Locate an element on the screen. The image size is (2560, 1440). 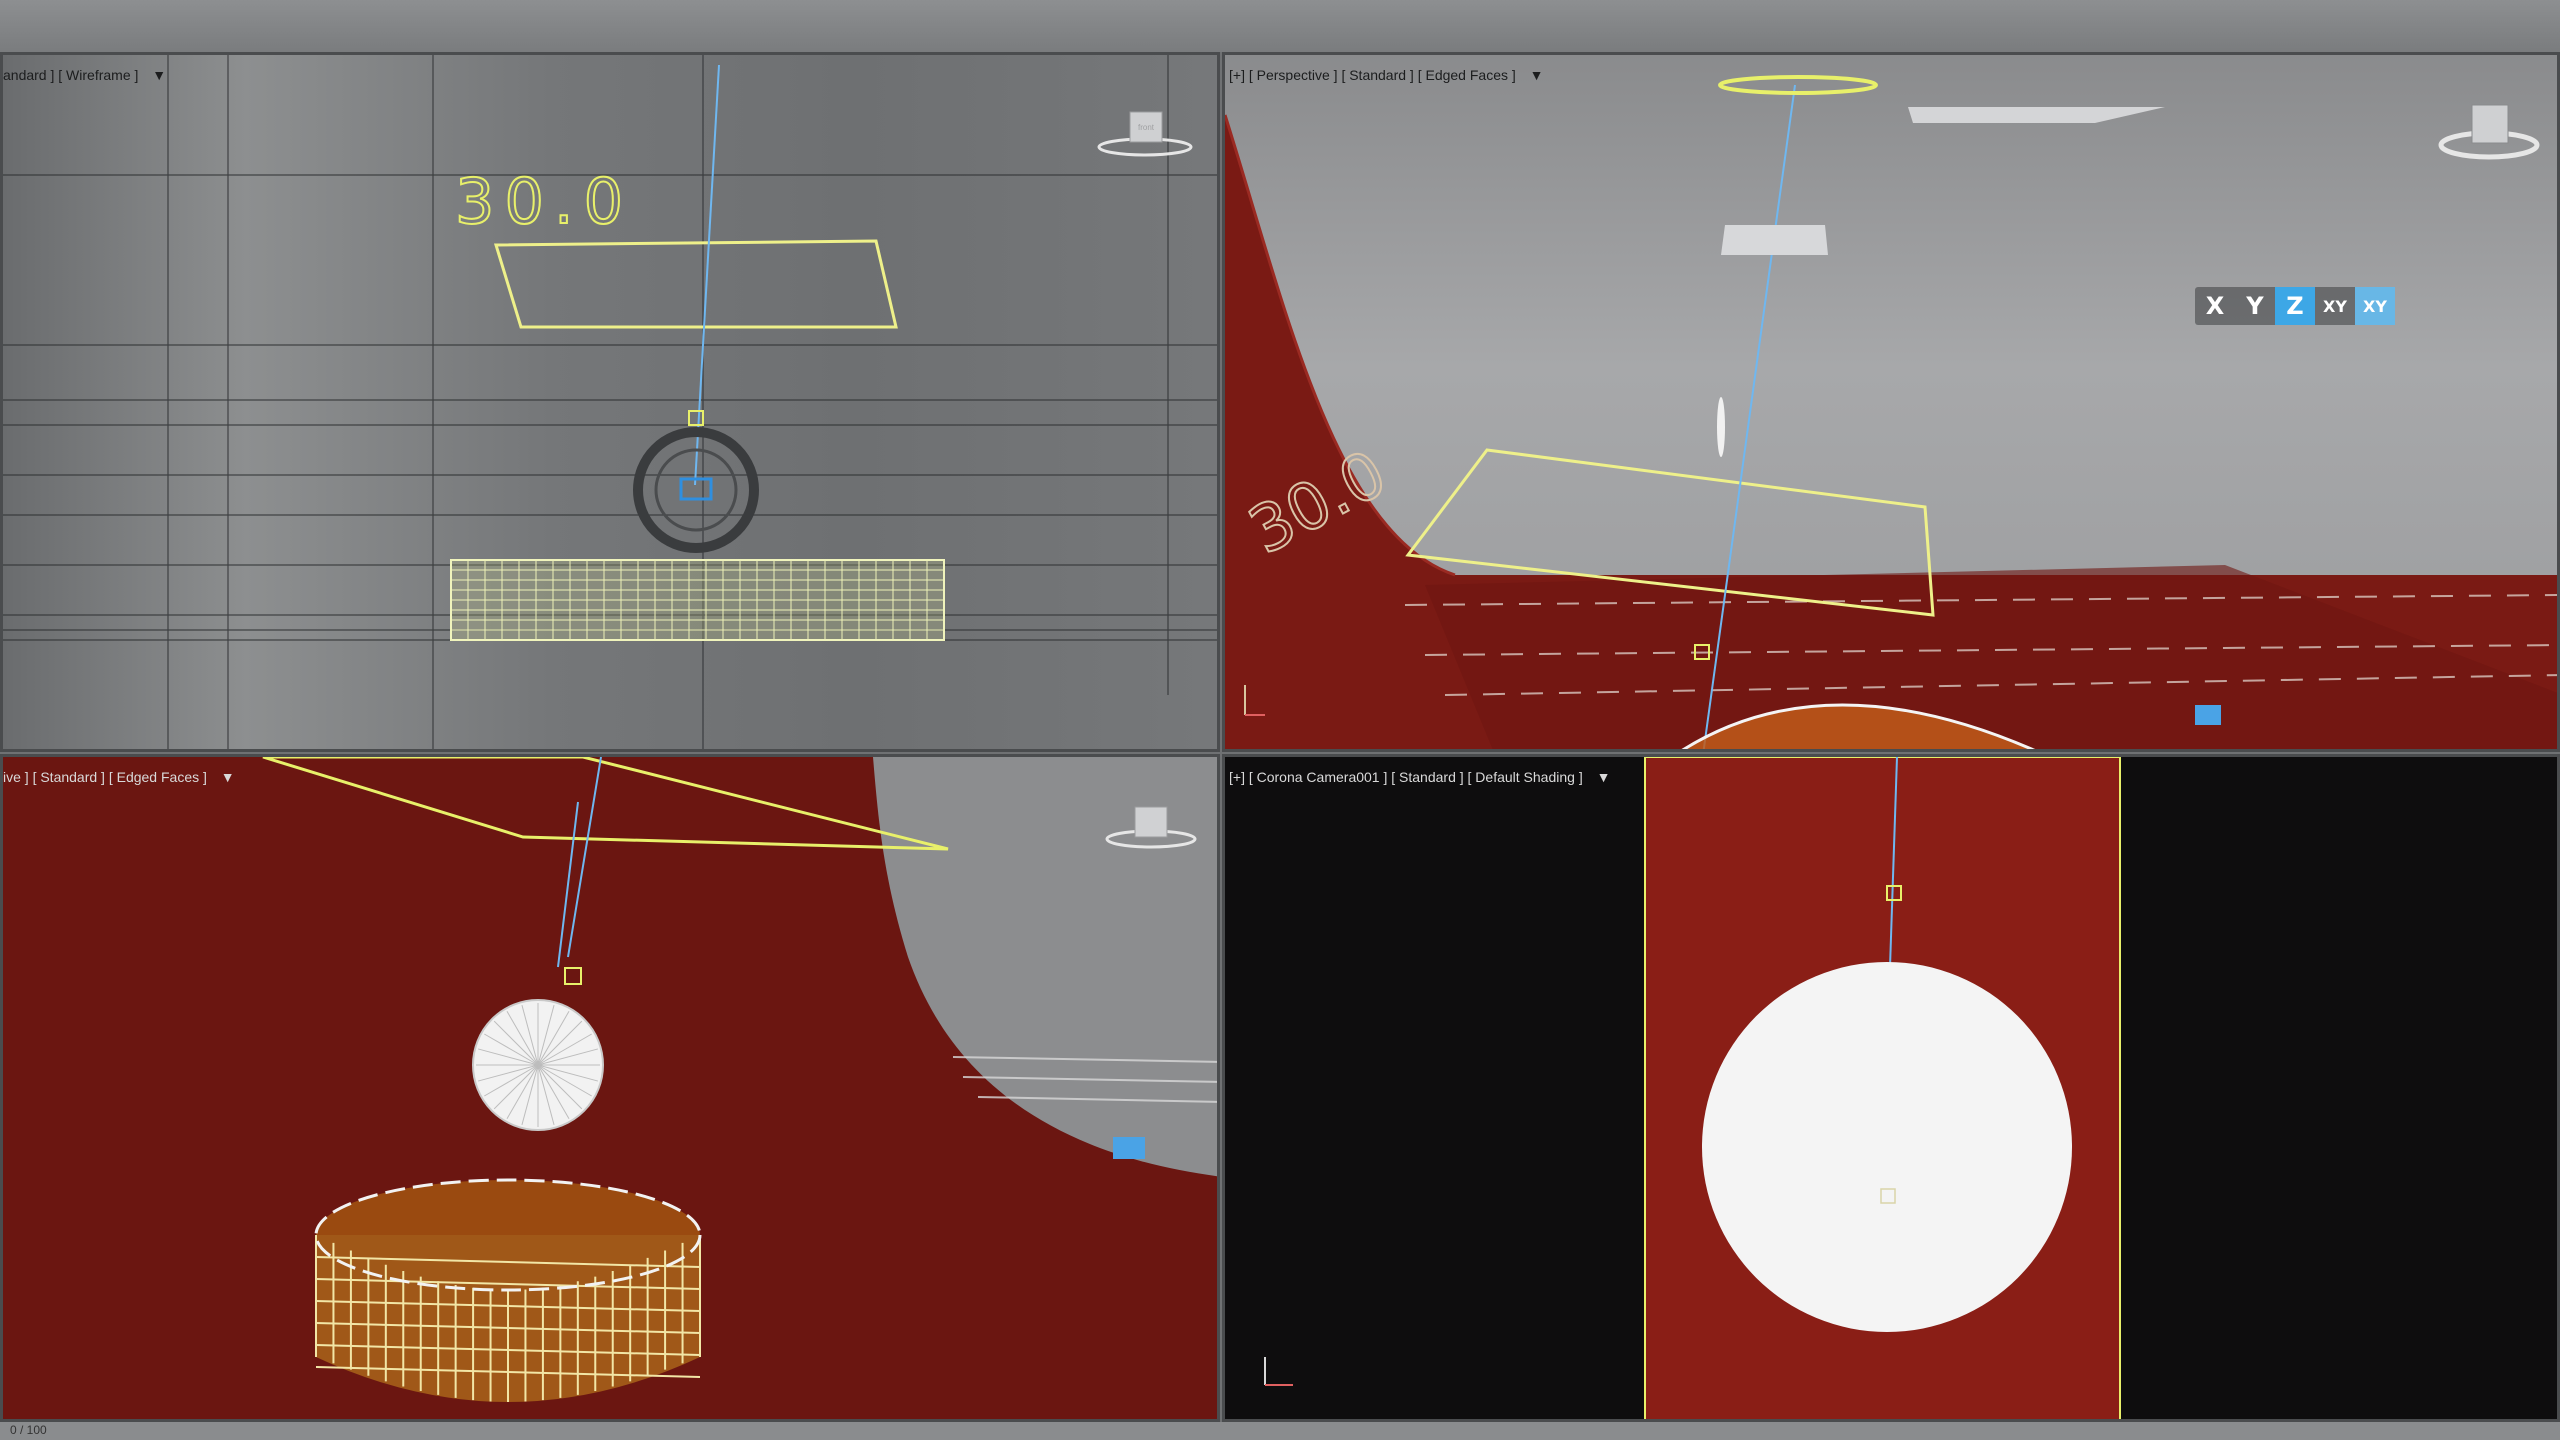
axis-z-button: Z is located at coordinates (2295, 306).